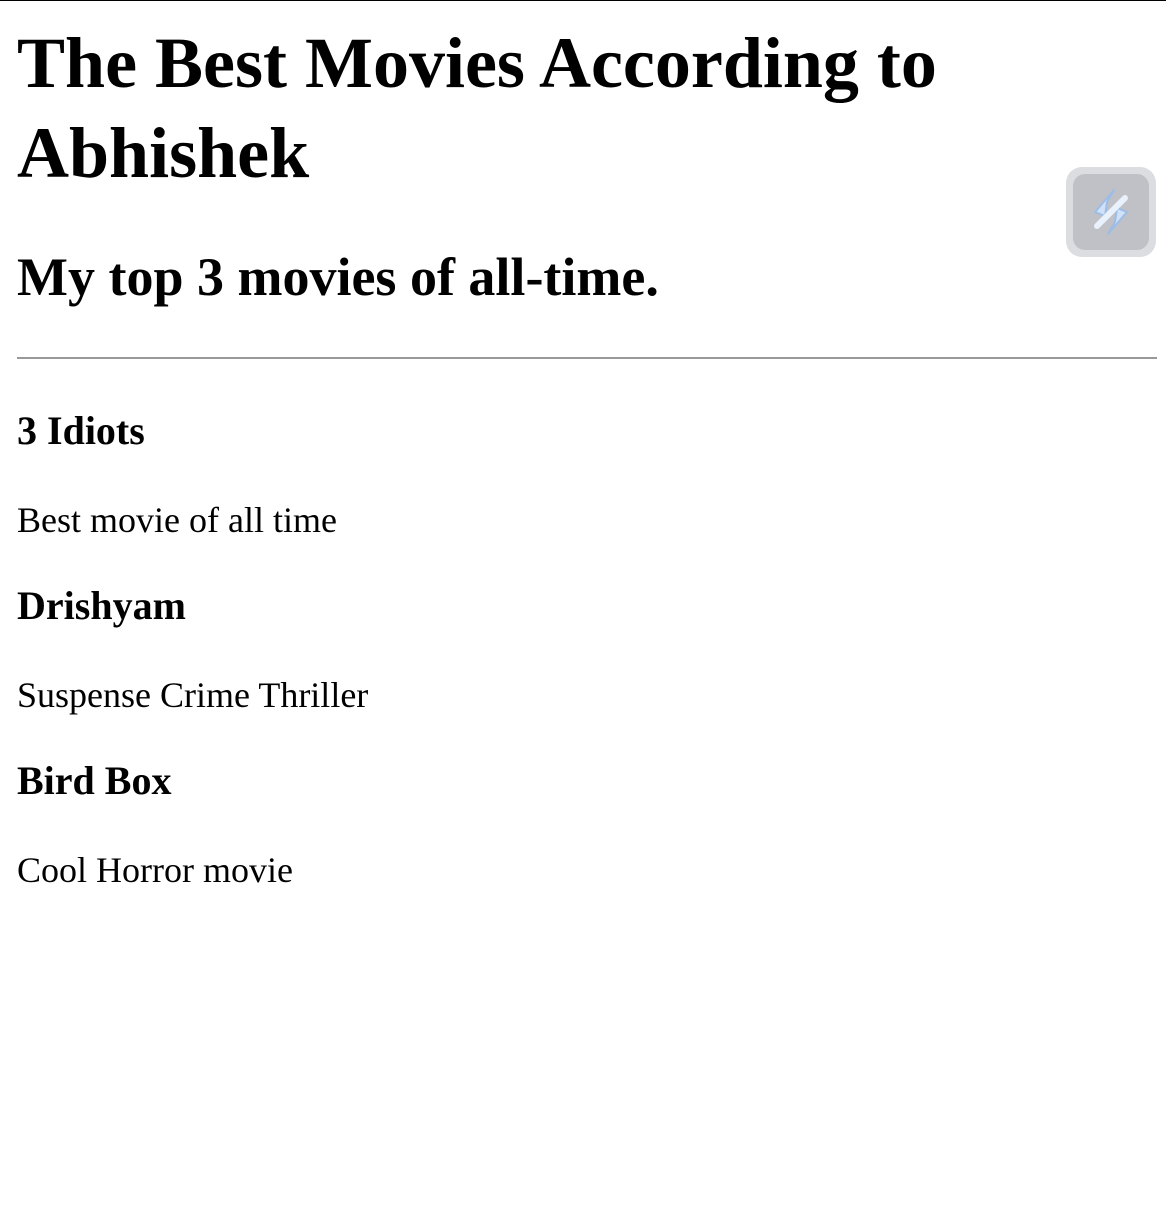 This screenshot has width=1166, height=1212. What do you see at coordinates (338, 277) in the screenshot?
I see `page-subtitle: My top 3 movies of all-time.` at bounding box center [338, 277].